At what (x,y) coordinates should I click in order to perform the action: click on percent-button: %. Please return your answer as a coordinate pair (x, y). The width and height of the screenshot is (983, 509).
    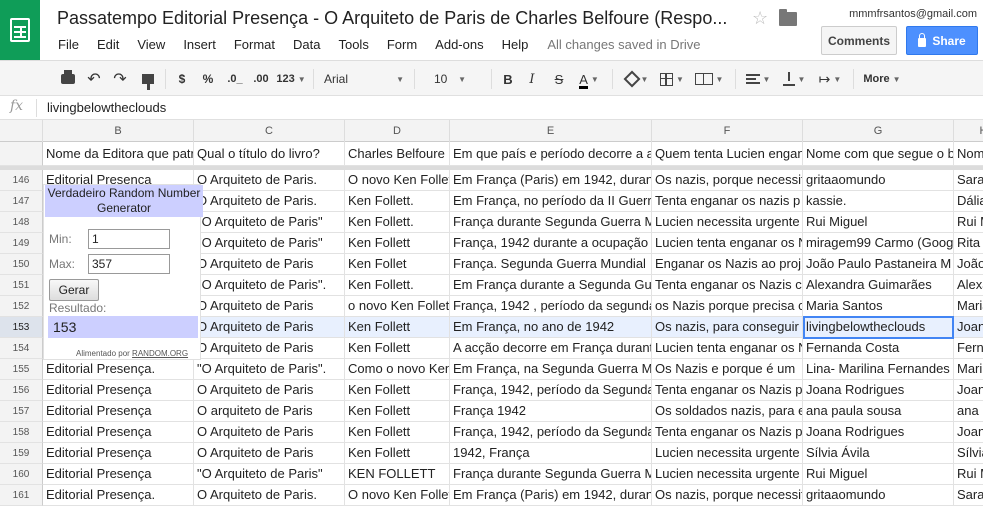
    Looking at the image, I should click on (208, 79).